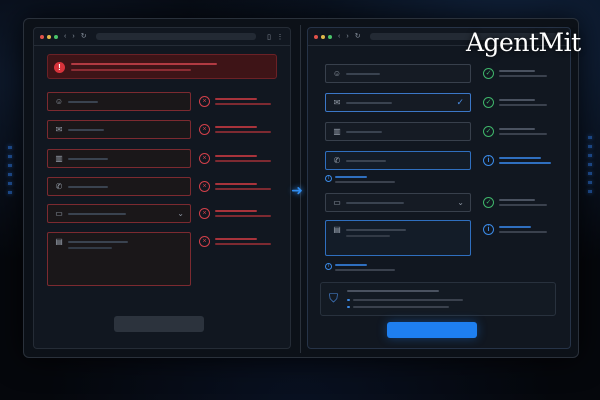 The image size is (600, 400). I want to click on company-value, so click(364, 132).